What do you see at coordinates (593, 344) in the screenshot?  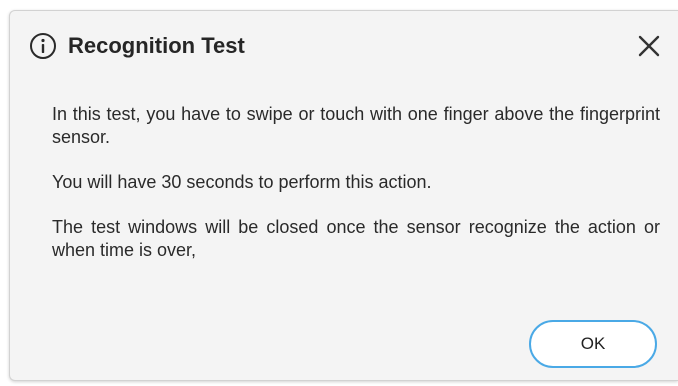 I see `ok-button: OK` at bounding box center [593, 344].